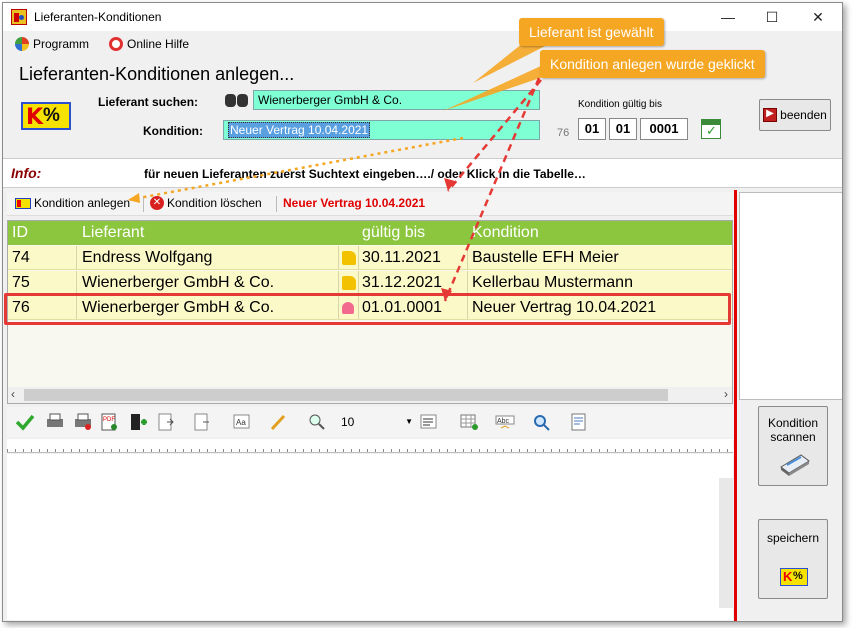 The width and height of the screenshot is (853, 628). What do you see at coordinates (13, 394) in the screenshot?
I see `scroll-left-icon: ‹` at bounding box center [13, 394].